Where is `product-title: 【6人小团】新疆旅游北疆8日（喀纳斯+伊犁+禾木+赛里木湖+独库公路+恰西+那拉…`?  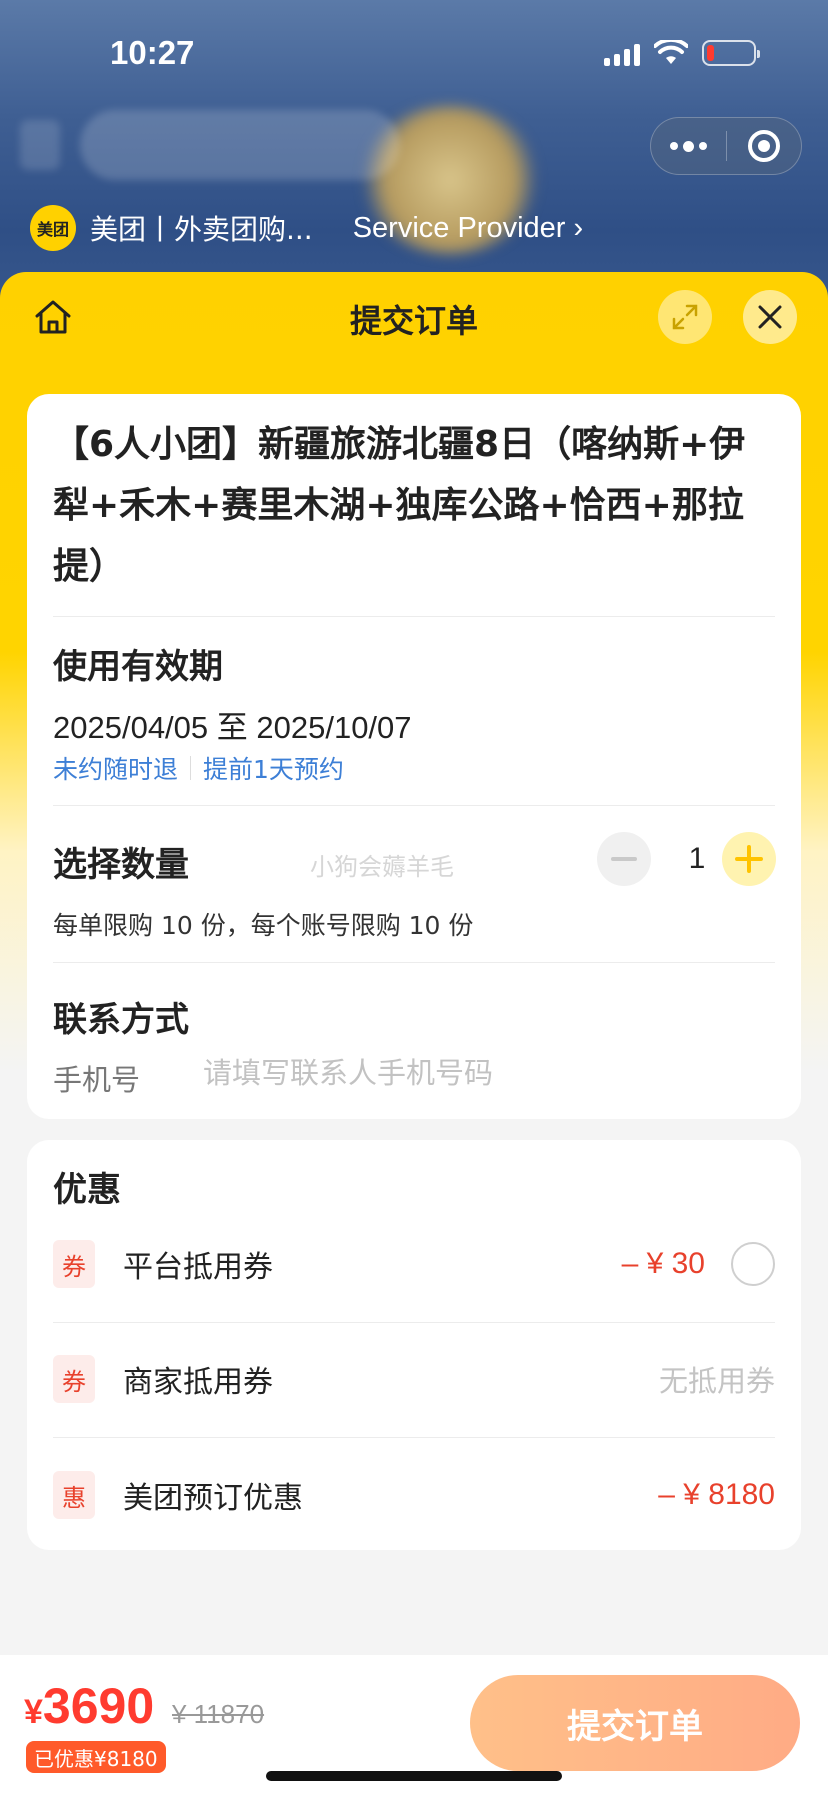 product-title: 【6人小团】新疆旅游北疆8日（喀纳斯+伊犁+禾木+赛里木湖+独库公路+恰西+那拉… is located at coordinates (399, 505).